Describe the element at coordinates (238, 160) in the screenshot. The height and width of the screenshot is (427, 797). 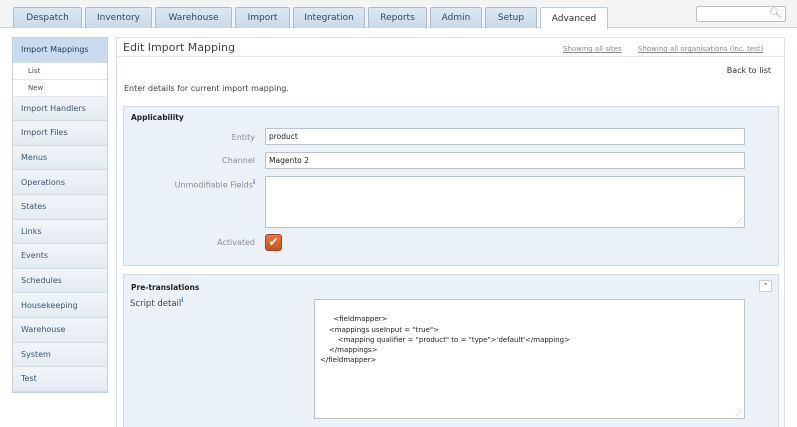
I see `channel-label: Channel` at that location.